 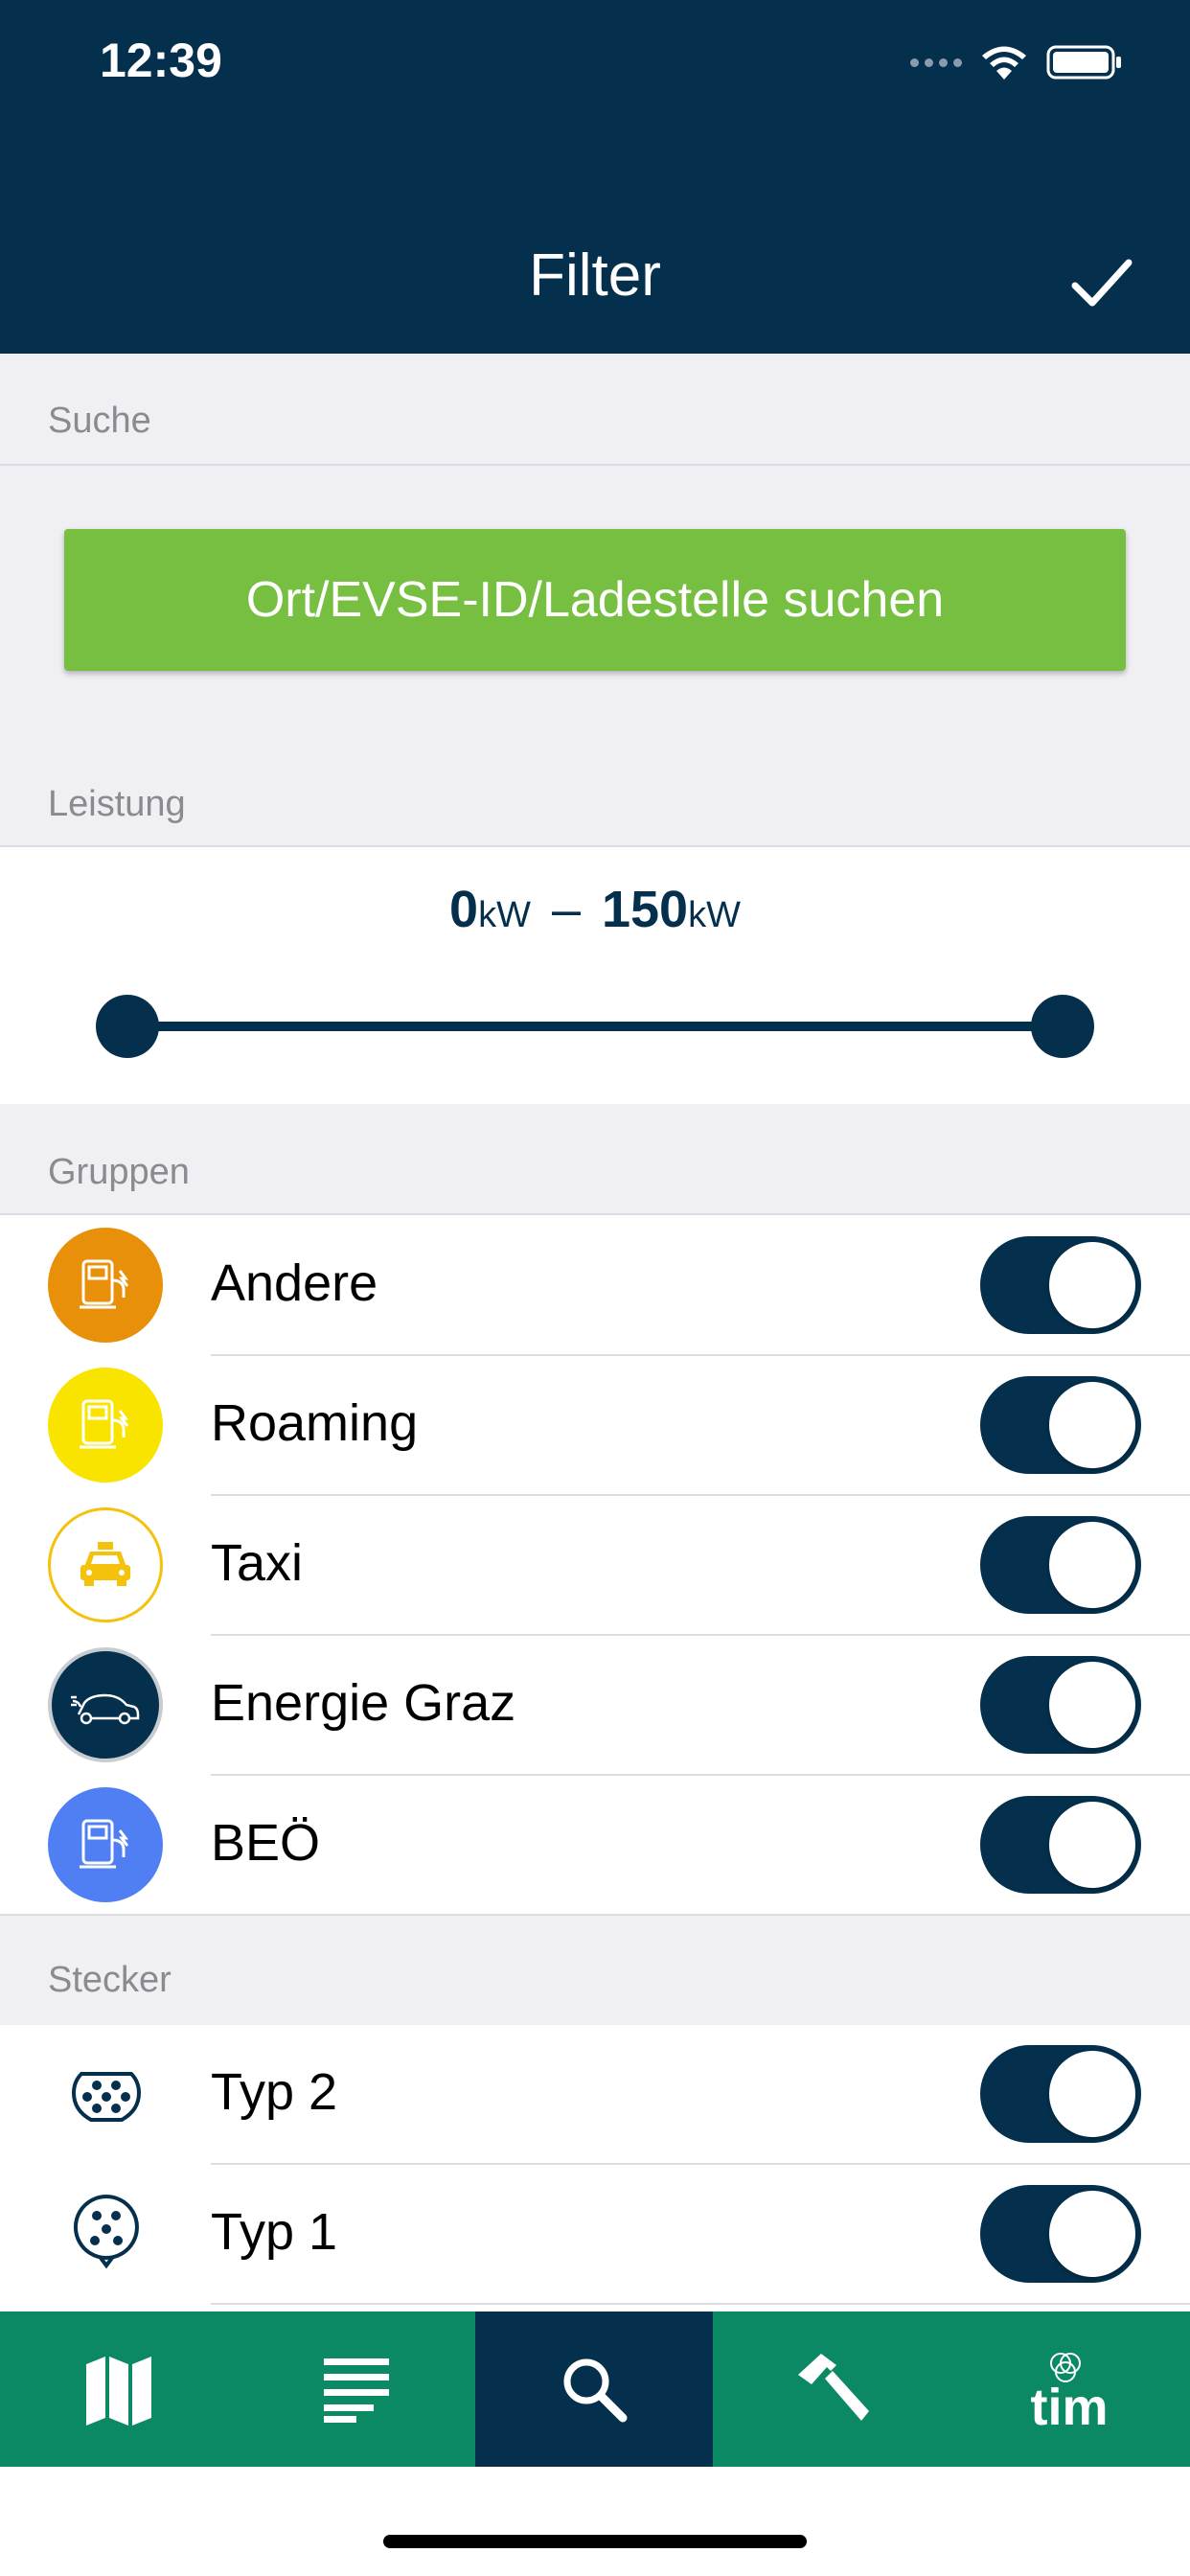 What do you see at coordinates (505, 915) in the screenshot?
I see `power-min-unit: kW` at bounding box center [505, 915].